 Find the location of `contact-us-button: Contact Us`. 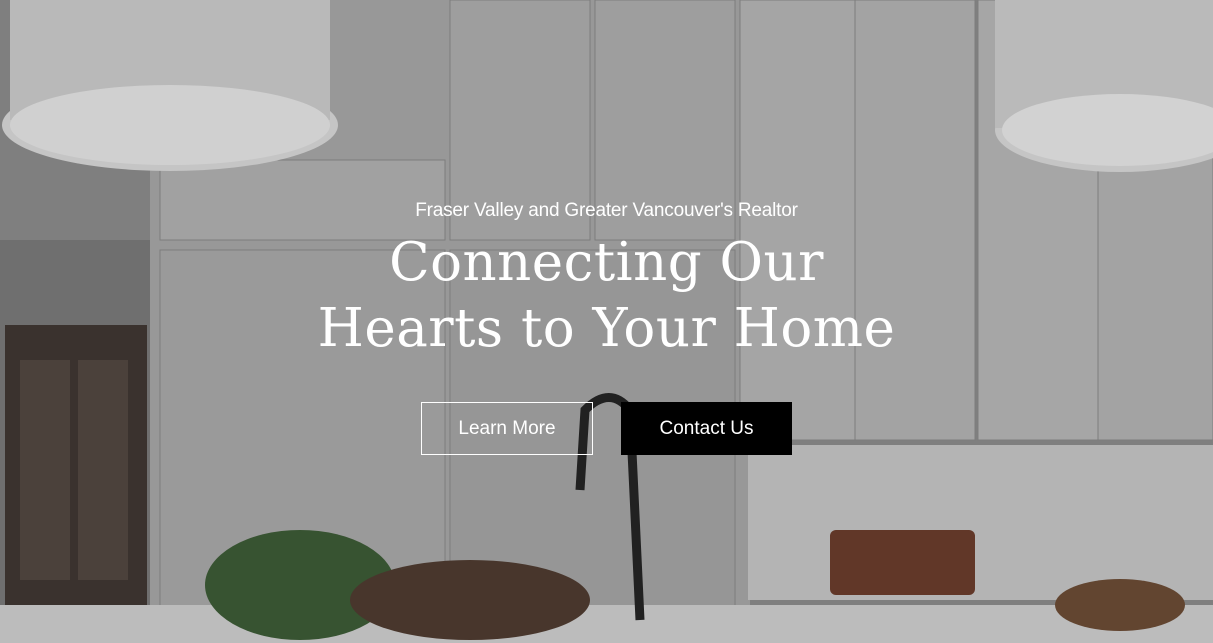

contact-us-button: Contact Us is located at coordinates (706, 428).